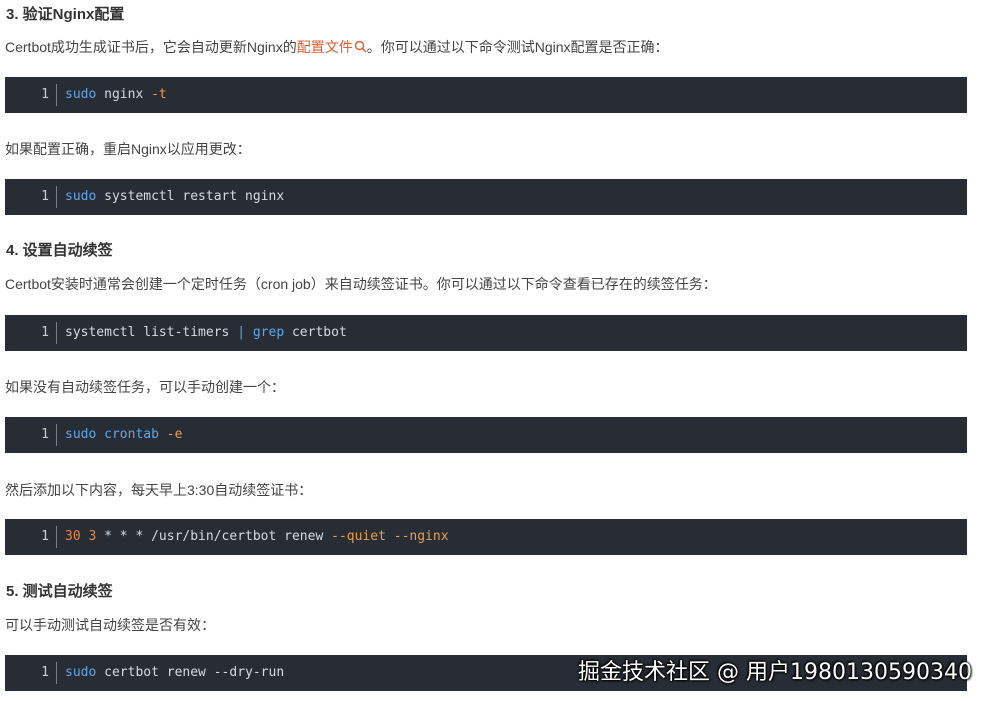 The width and height of the screenshot is (981, 701). What do you see at coordinates (65, 14) in the screenshot?
I see `section-heading-verify-nginx: 3. 验证Nginx配置` at bounding box center [65, 14].